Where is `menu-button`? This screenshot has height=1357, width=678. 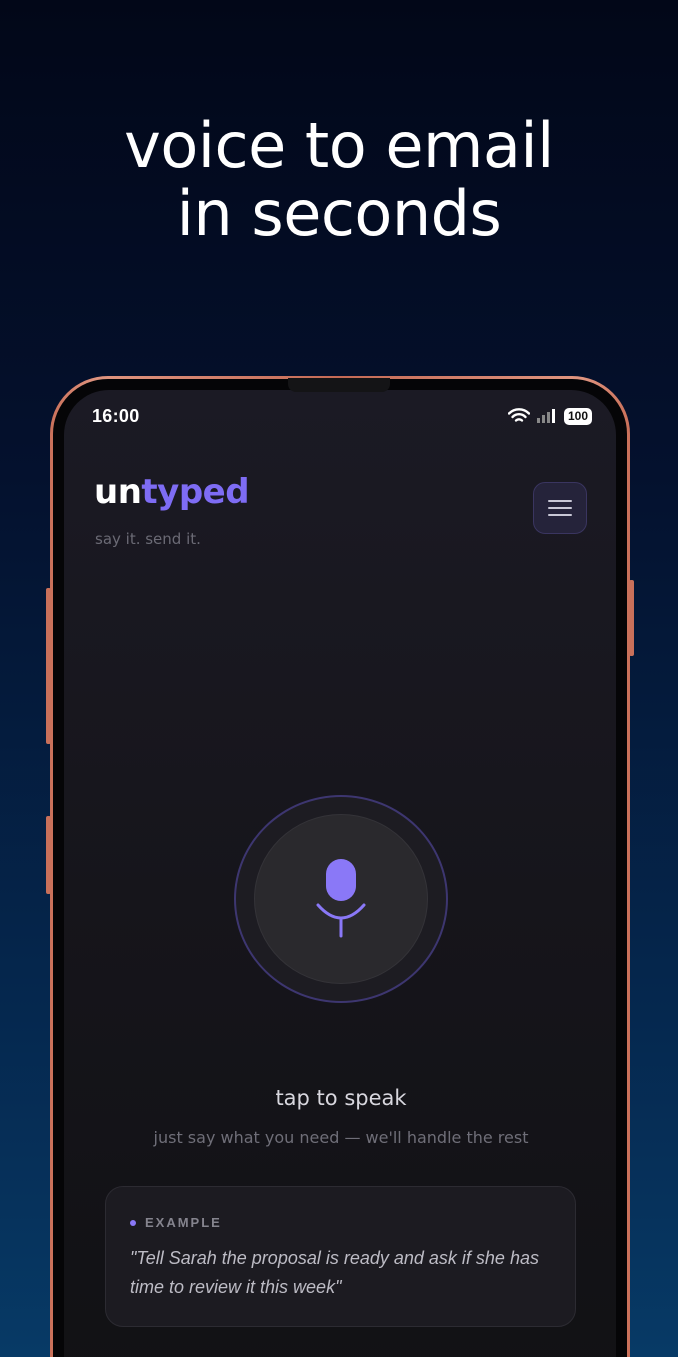 menu-button is located at coordinates (560, 508).